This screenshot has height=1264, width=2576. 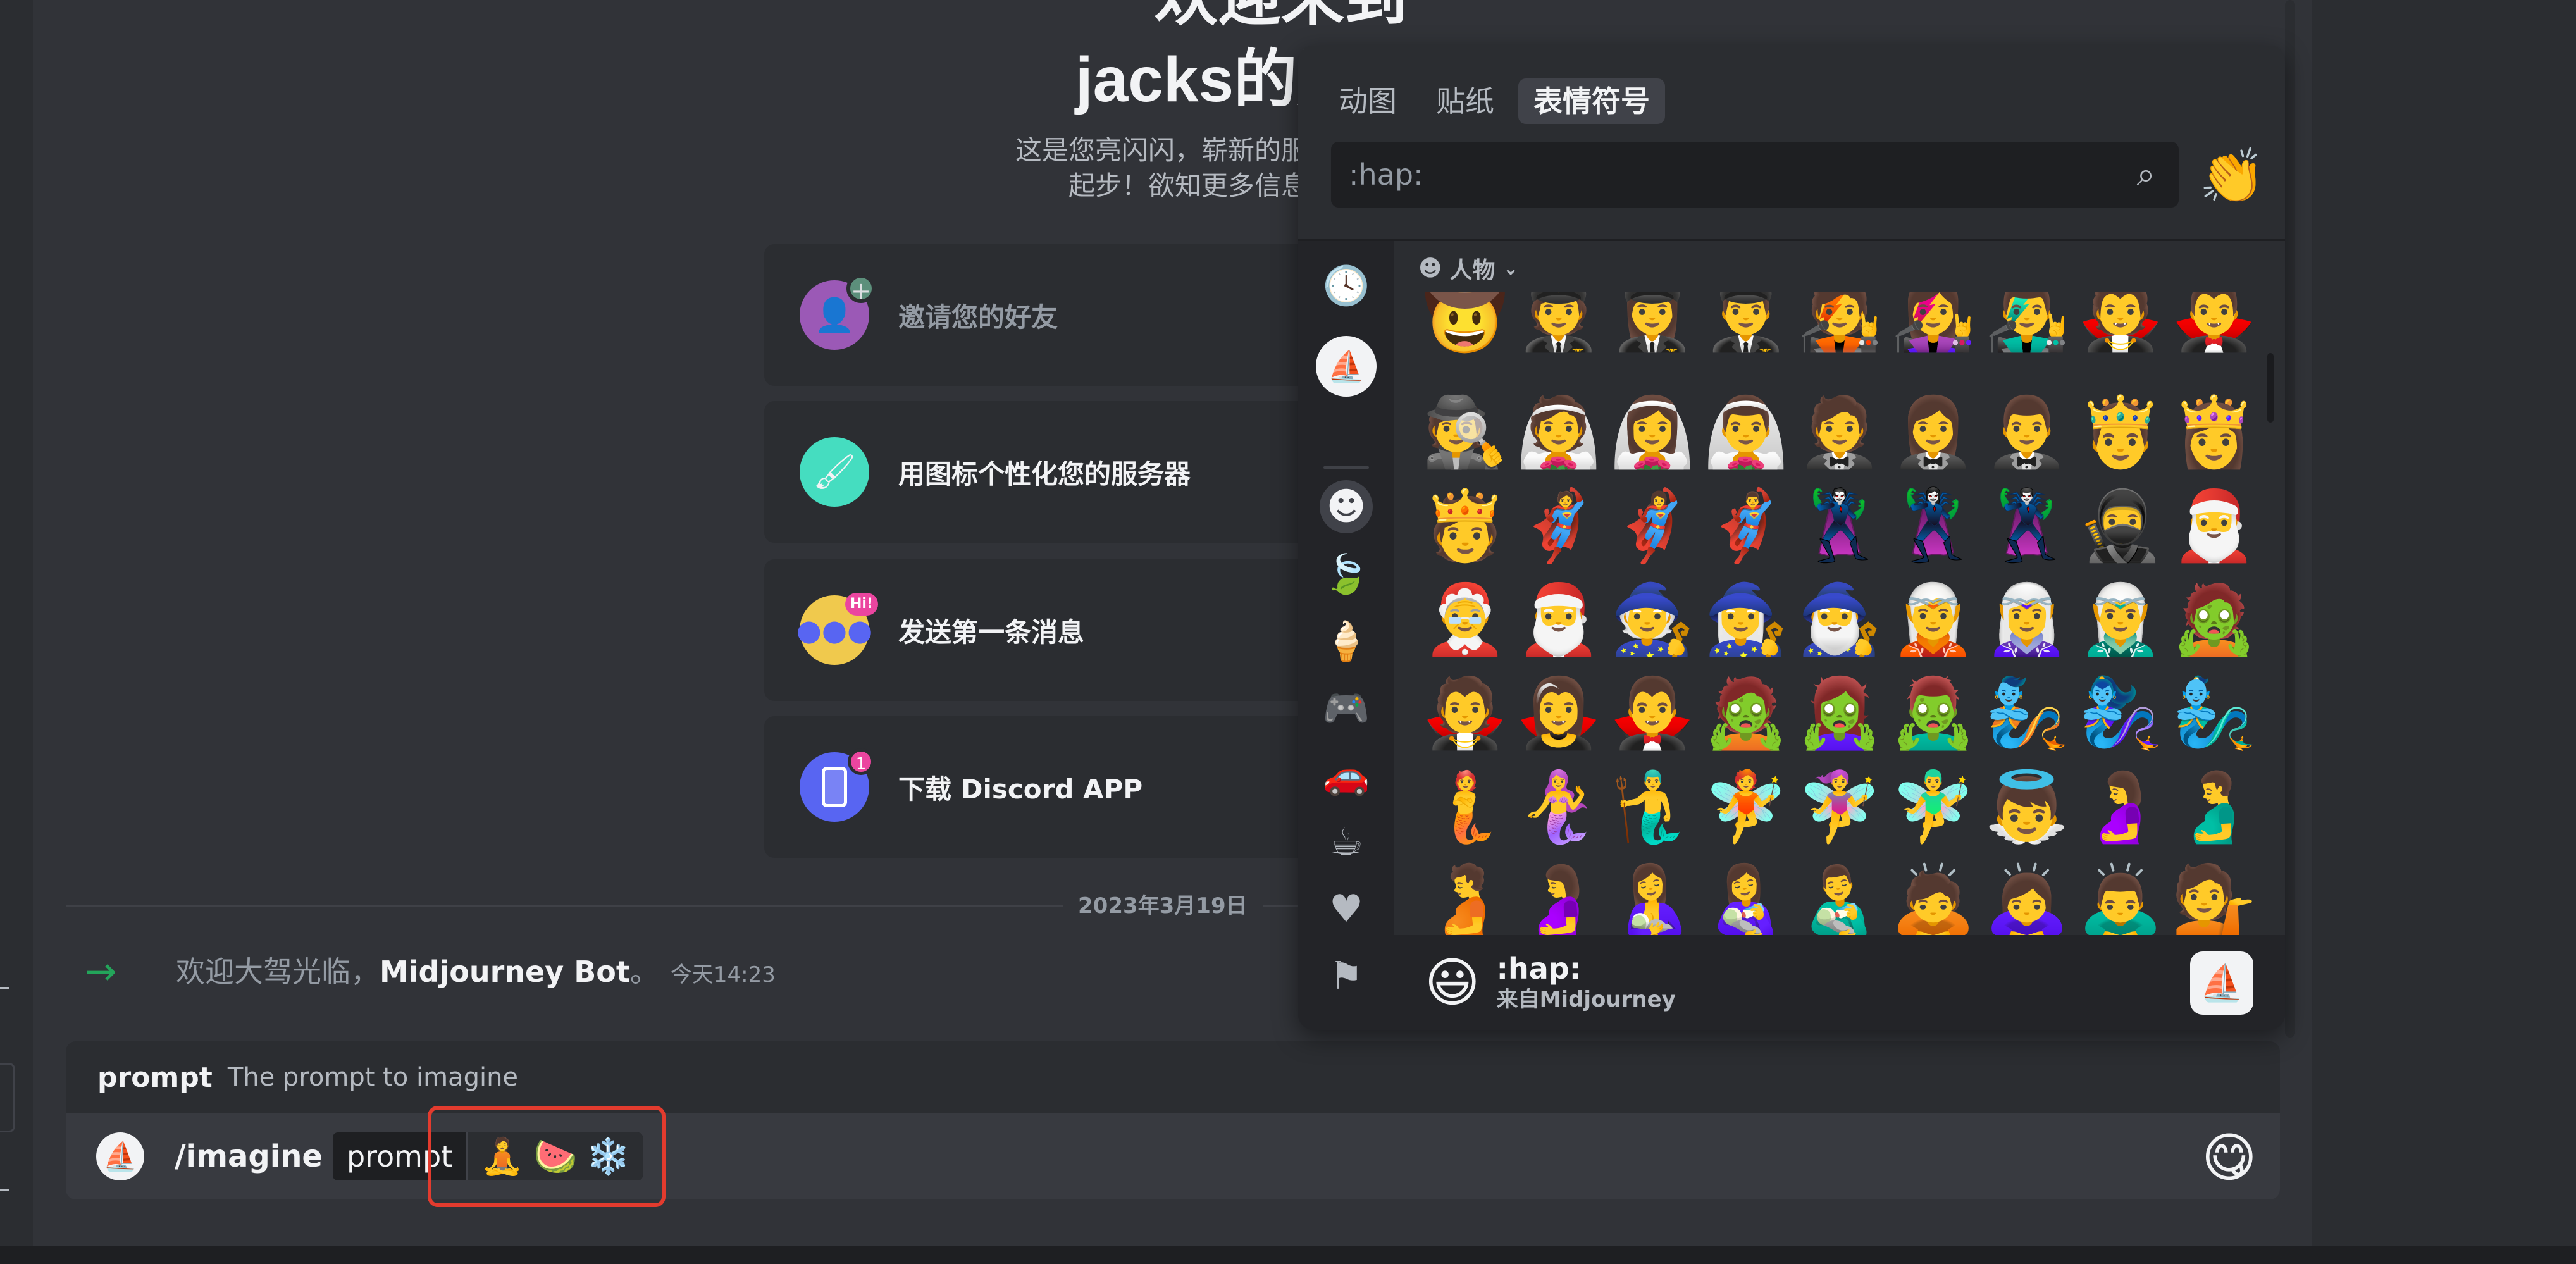 I want to click on emoji-preview-footer: 😃 :hap: 来自Midjourney ⛵, so click(x=1840, y=982).